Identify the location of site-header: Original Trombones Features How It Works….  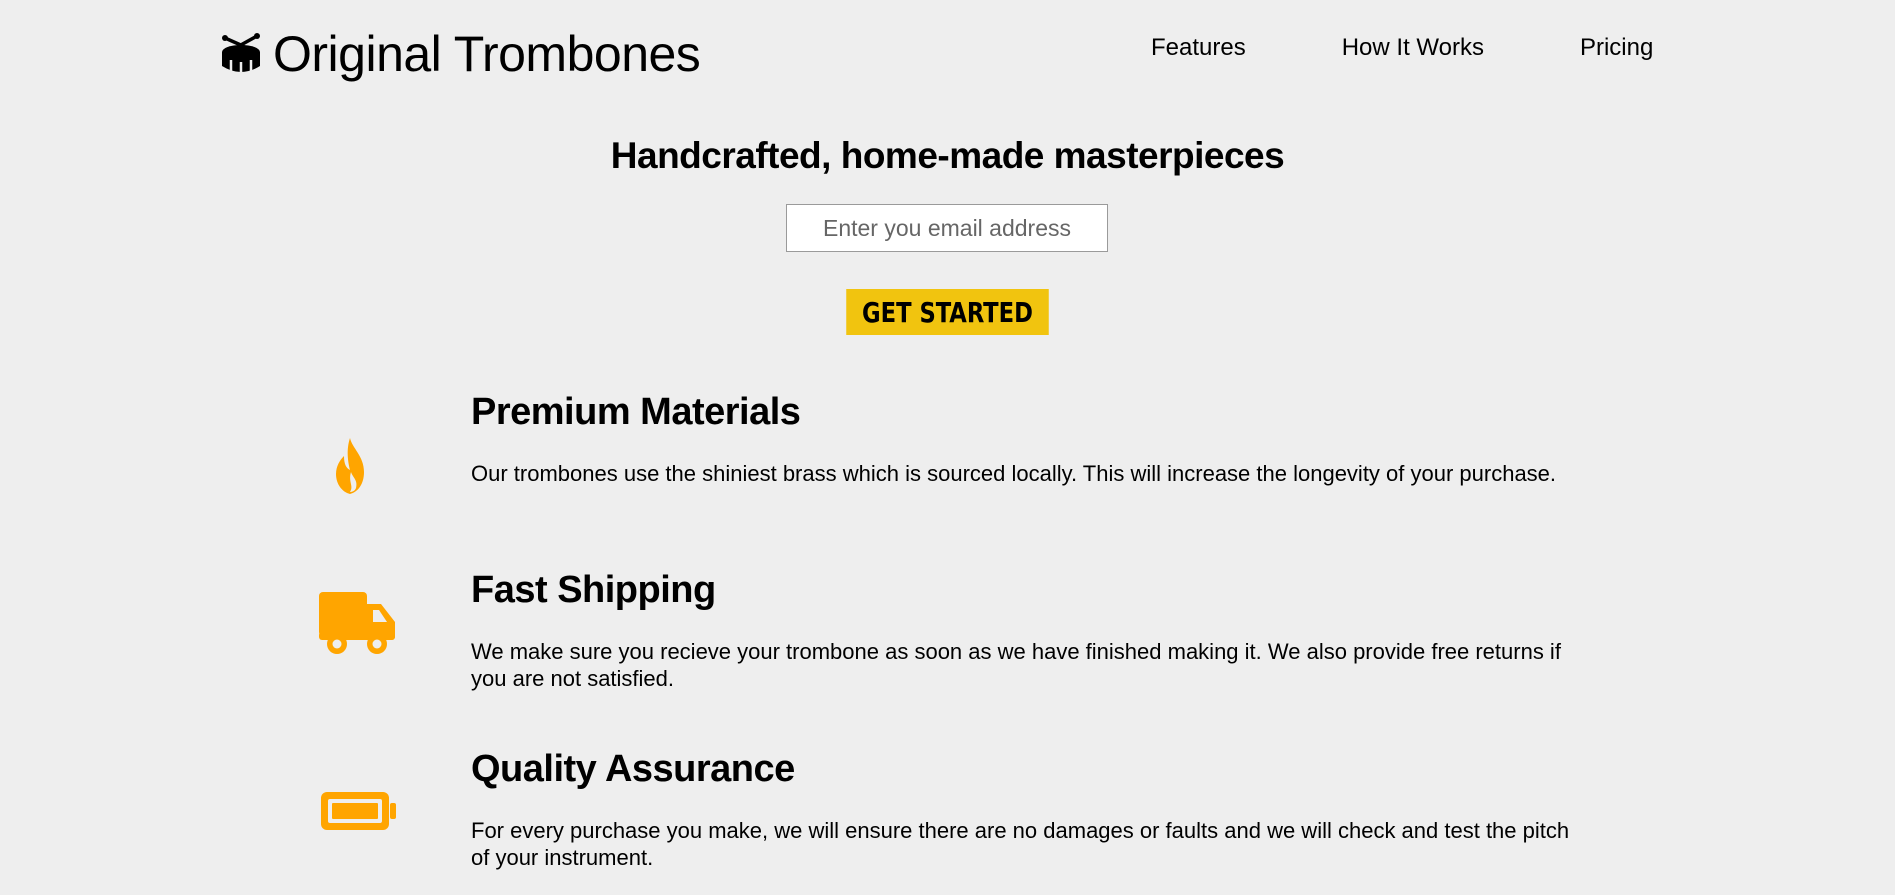
(947, 55).